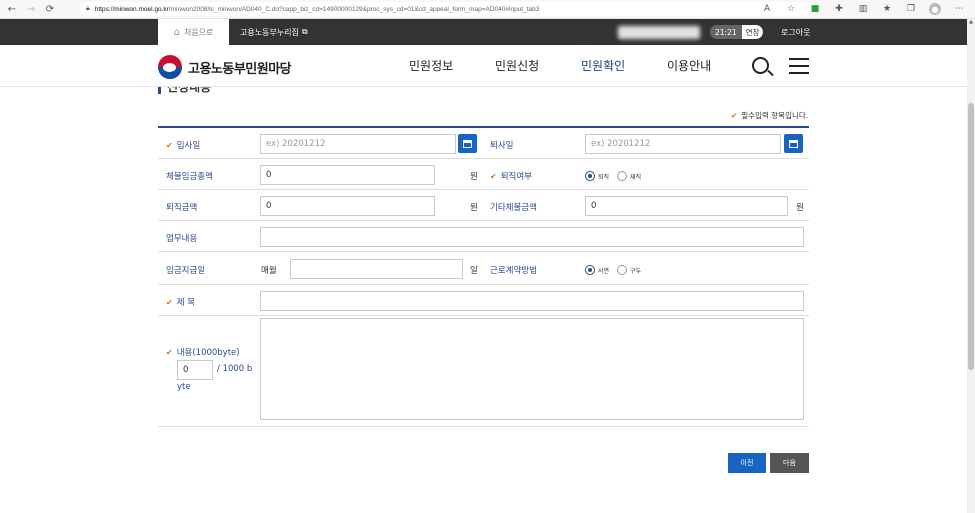  Describe the element at coordinates (182, 239) in the screenshot. I see `job-desc-label: 업무내용` at that location.